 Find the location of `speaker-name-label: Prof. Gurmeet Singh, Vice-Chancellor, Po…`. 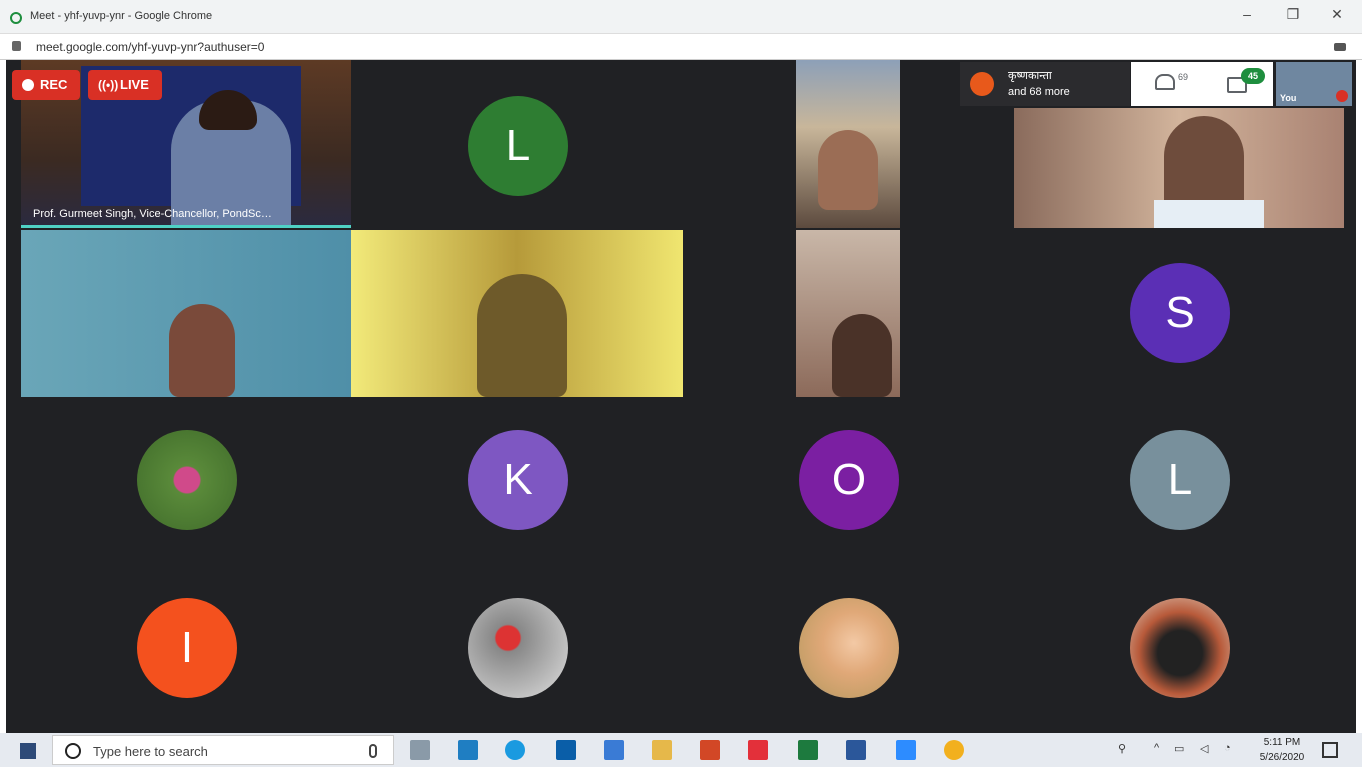

speaker-name-label: Prof. Gurmeet Singh, Vice-Chancellor, Po… is located at coordinates (152, 214).